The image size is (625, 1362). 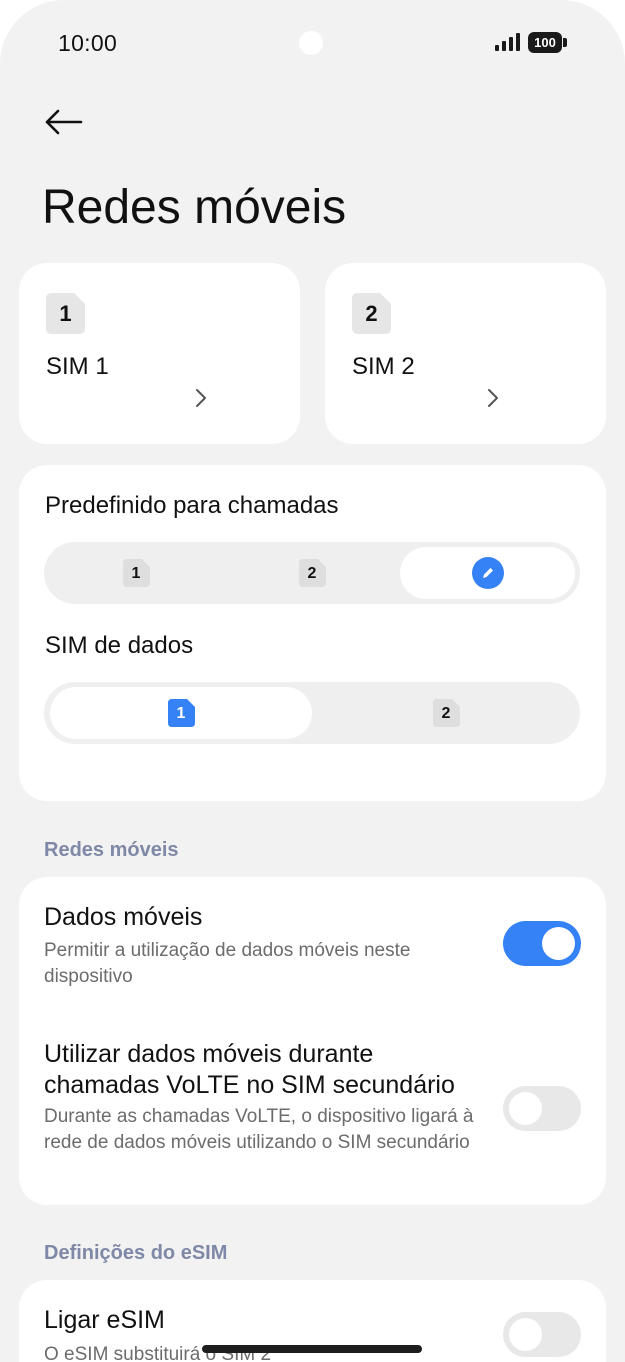 What do you see at coordinates (77, 366) in the screenshot?
I see `sim-1-label: SIM 1` at bounding box center [77, 366].